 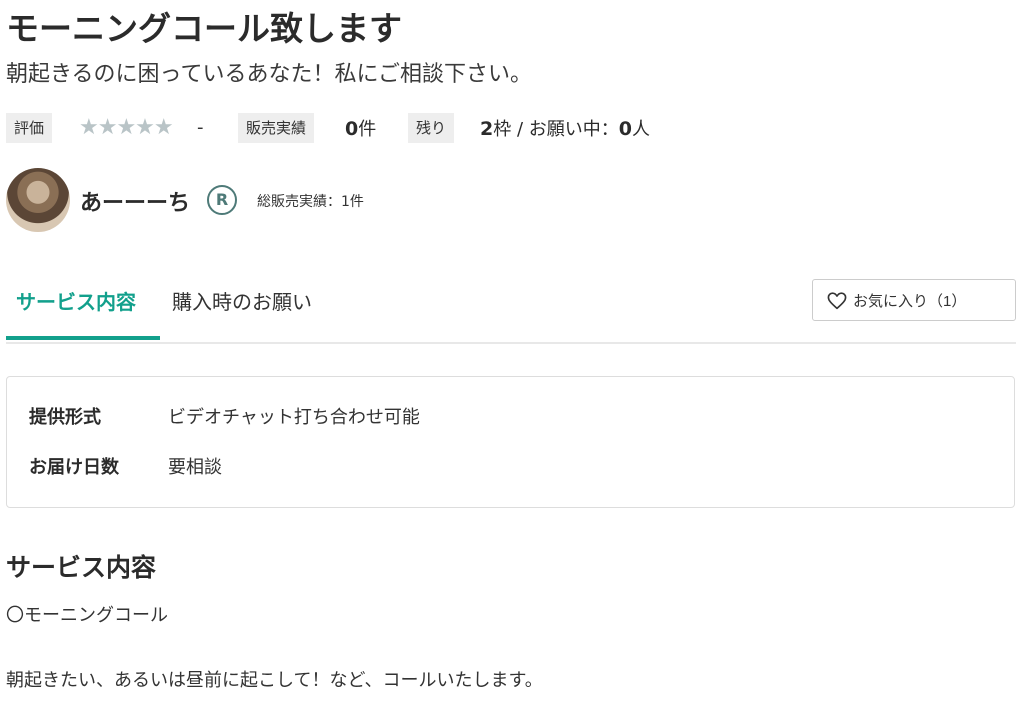 What do you see at coordinates (81, 567) in the screenshot?
I see `section-heading: サービス内容` at bounding box center [81, 567].